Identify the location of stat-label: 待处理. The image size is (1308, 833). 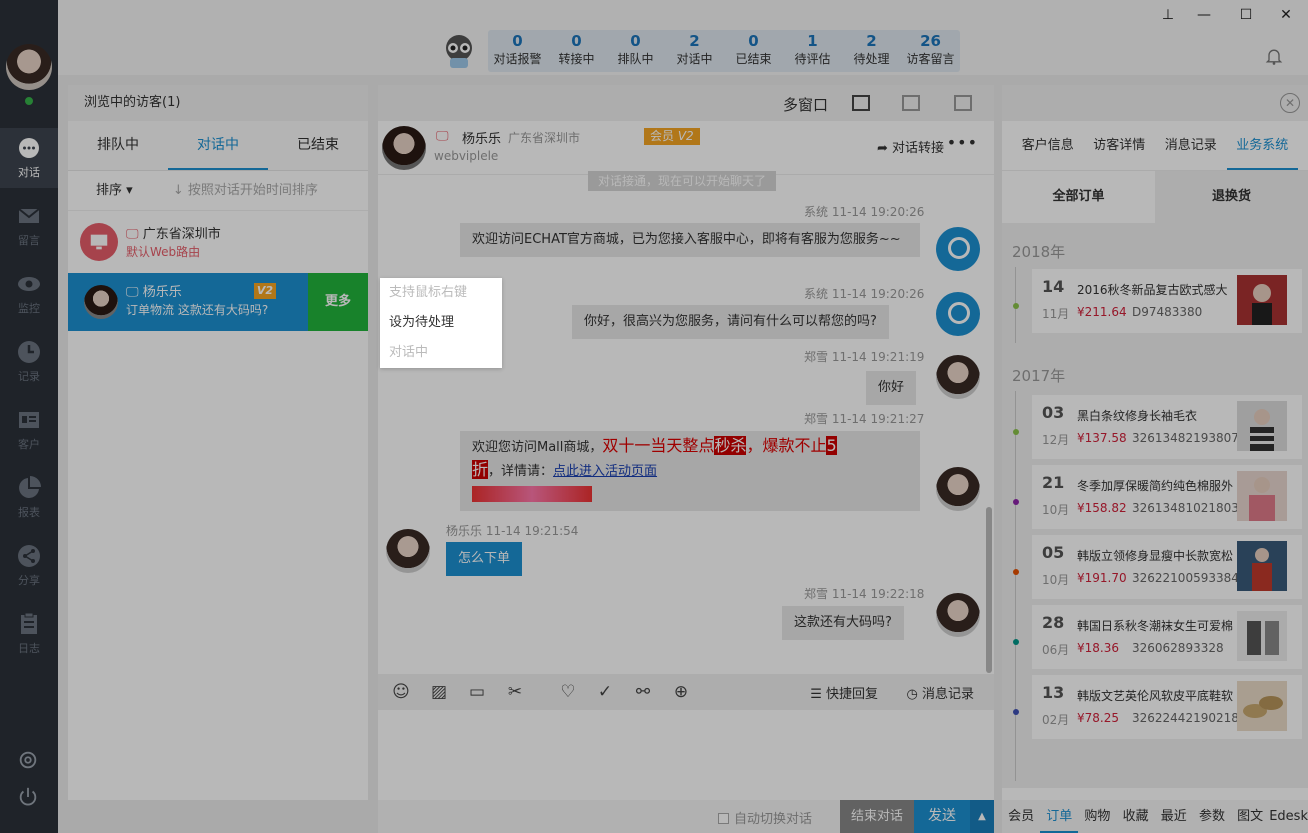
(871, 59).